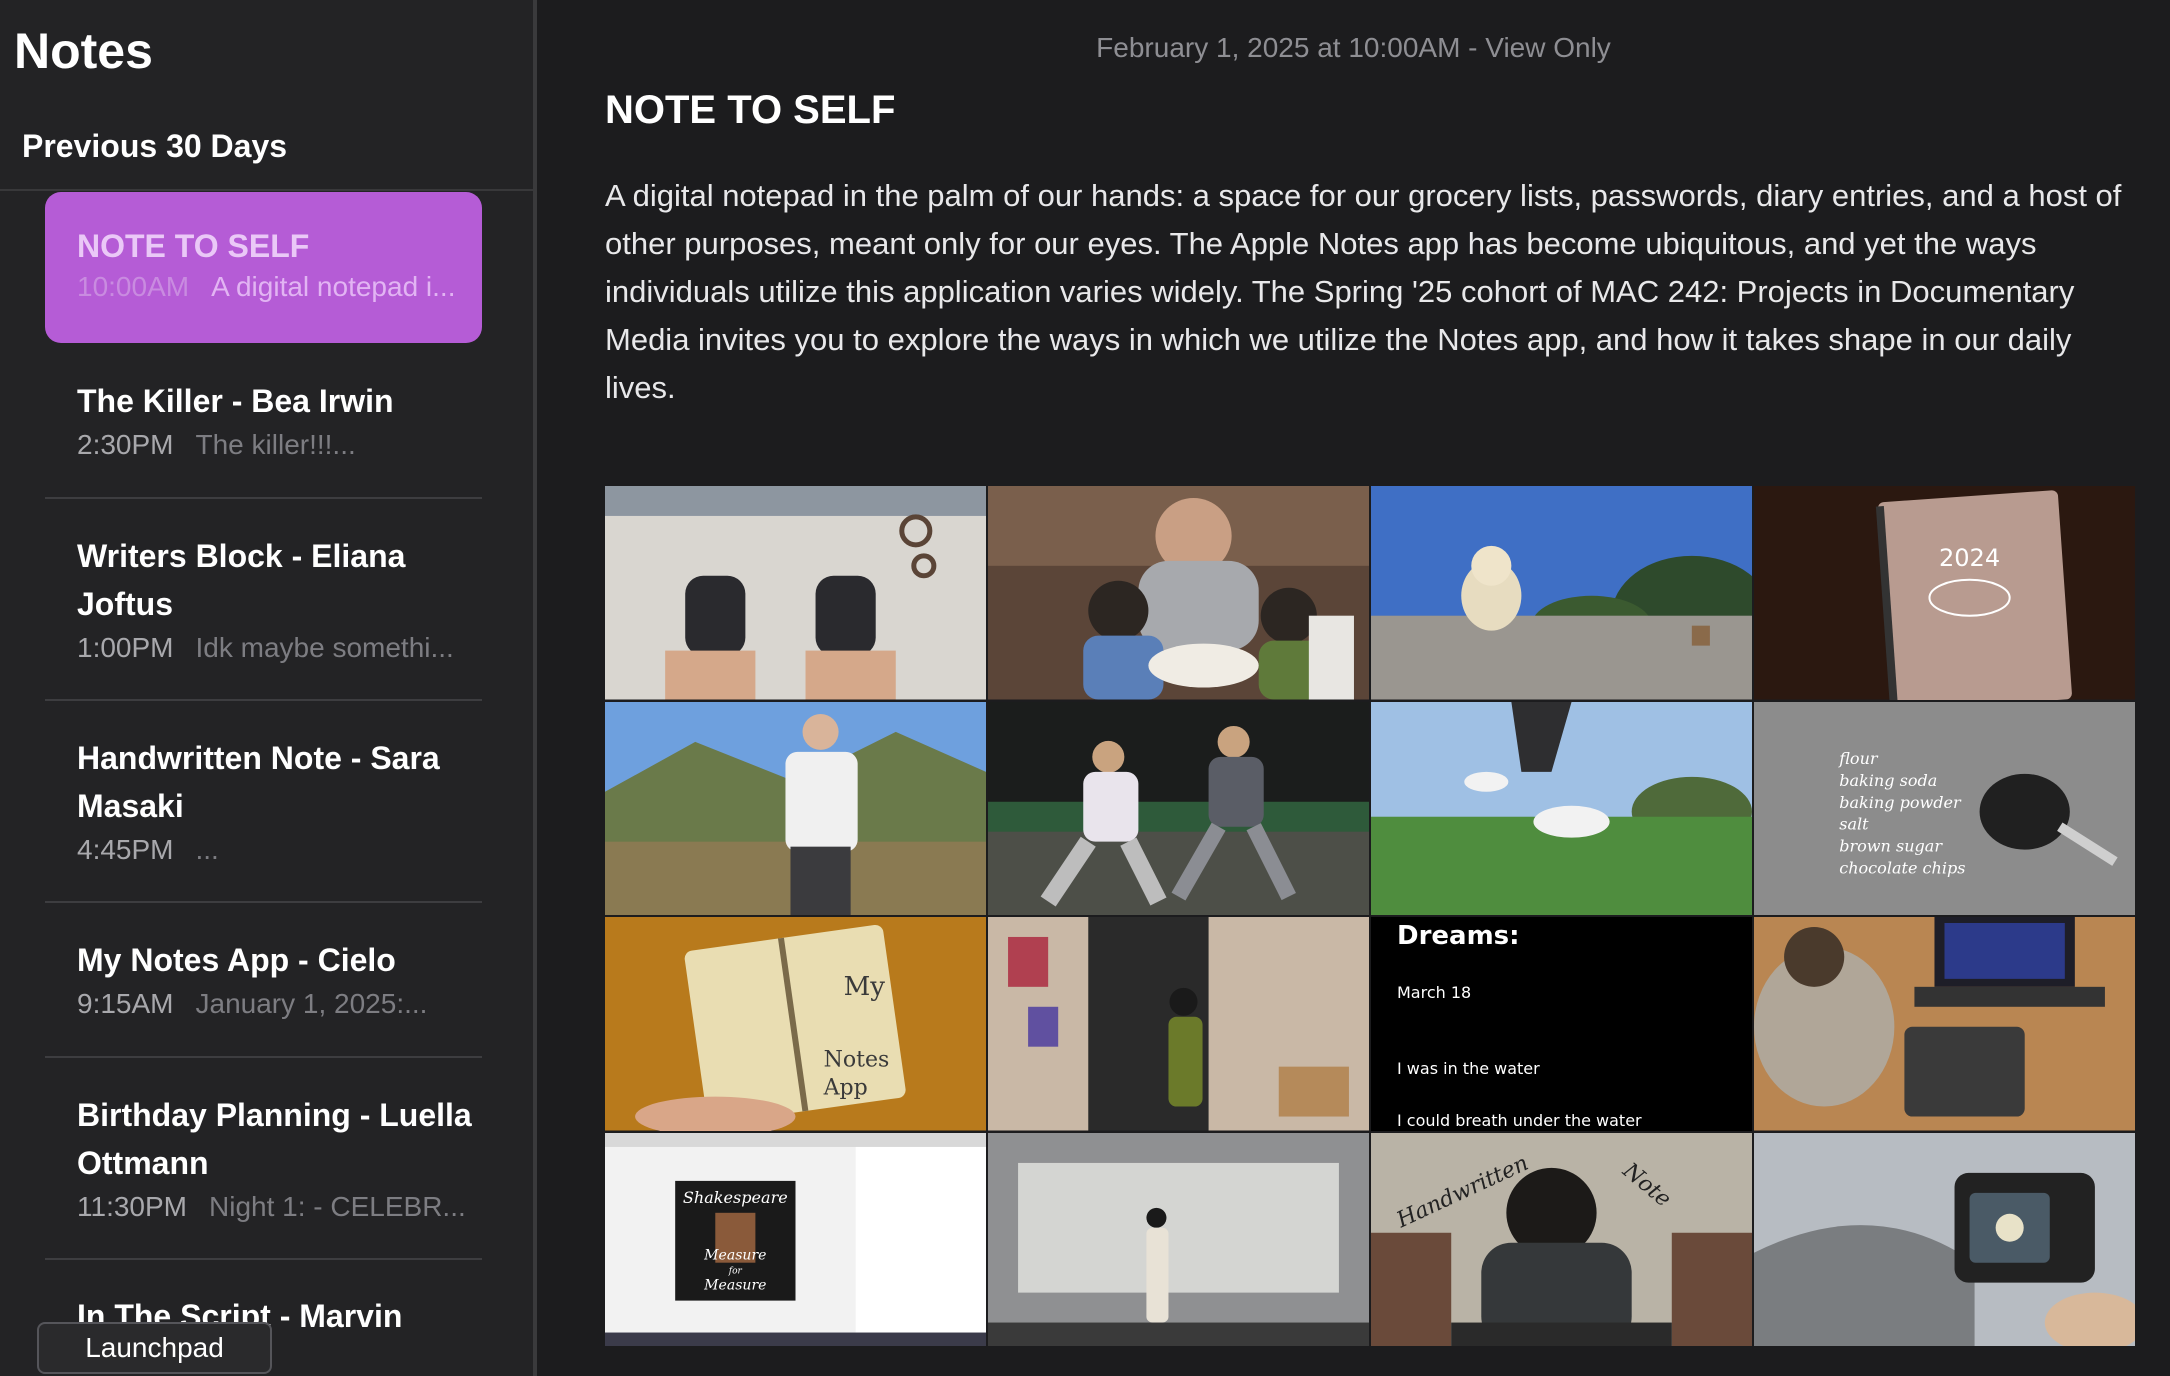 The height and width of the screenshot is (1376, 2170). I want to click on note-title: Handwritten Note - Sara Masaki, so click(258, 782).